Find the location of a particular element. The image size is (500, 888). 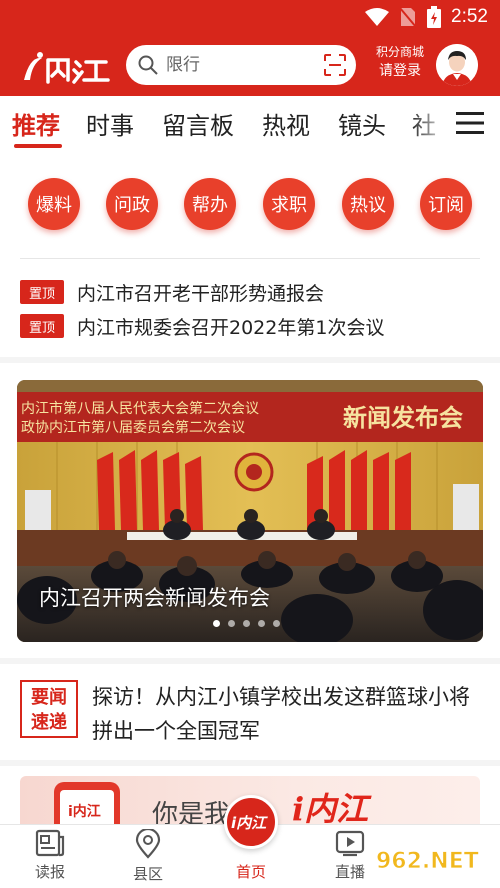

wifi-icon is located at coordinates (377, 17).